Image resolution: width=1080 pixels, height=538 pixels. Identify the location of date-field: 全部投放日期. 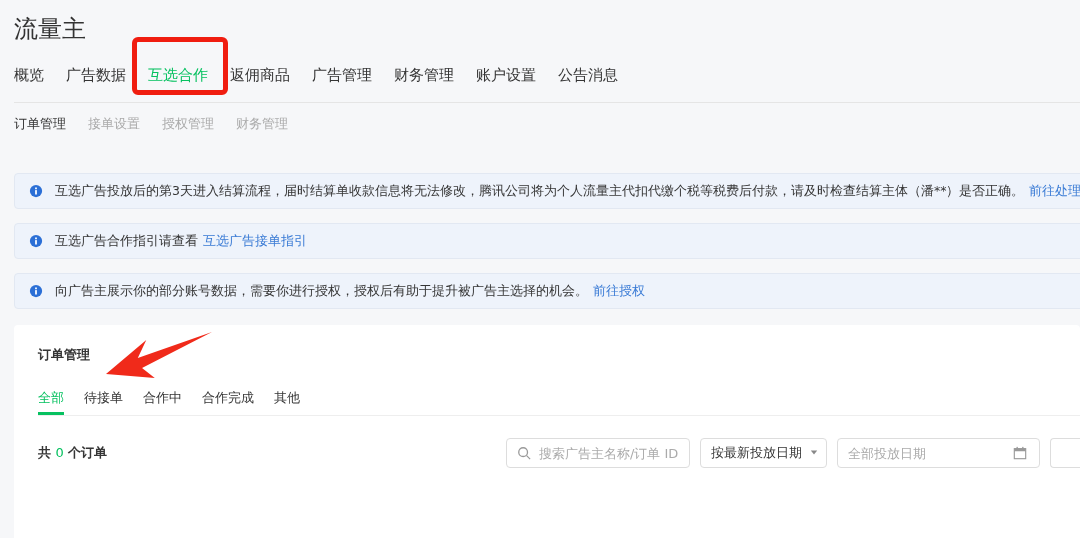
(938, 453).